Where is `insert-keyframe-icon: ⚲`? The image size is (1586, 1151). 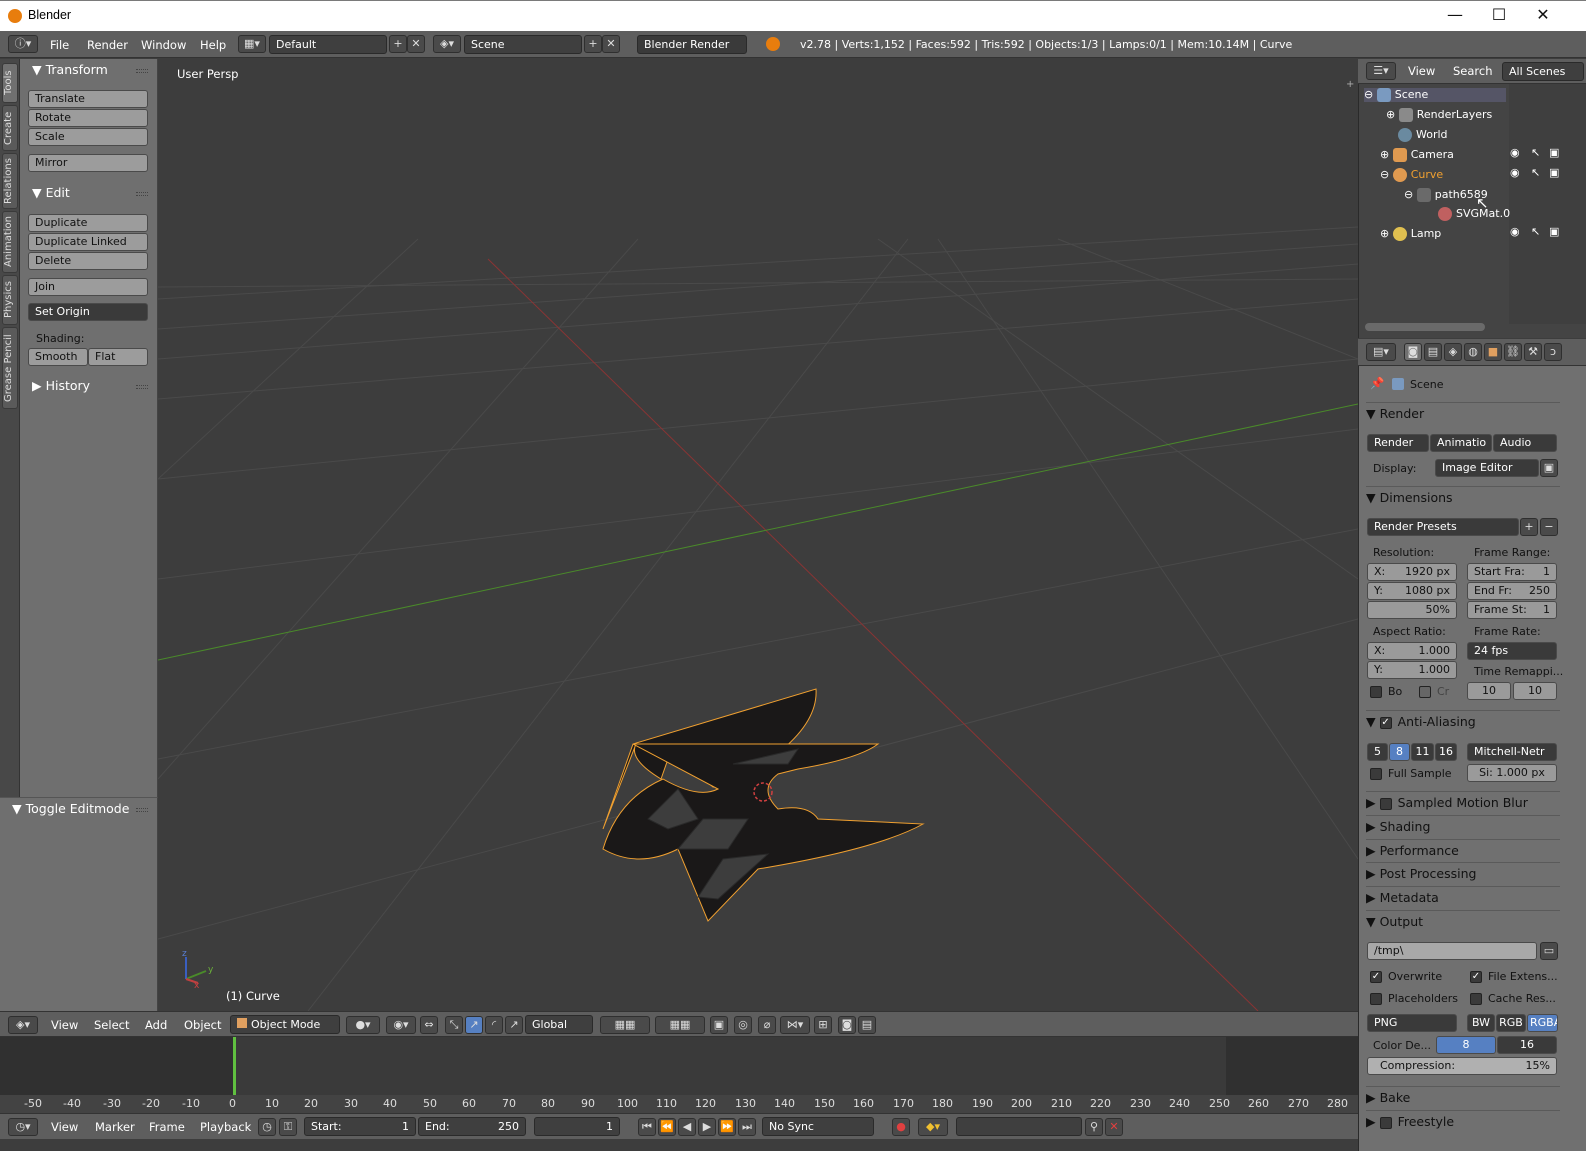 insert-keyframe-icon: ⚲ is located at coordinates (1094, 1127).